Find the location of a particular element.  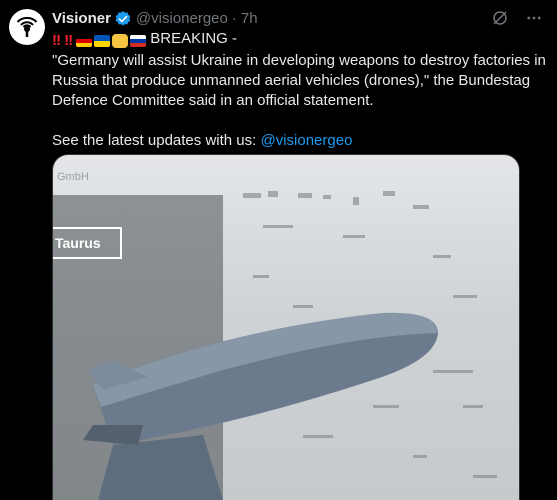

ukraine-flag-icon is located at coordinates (102, 41).